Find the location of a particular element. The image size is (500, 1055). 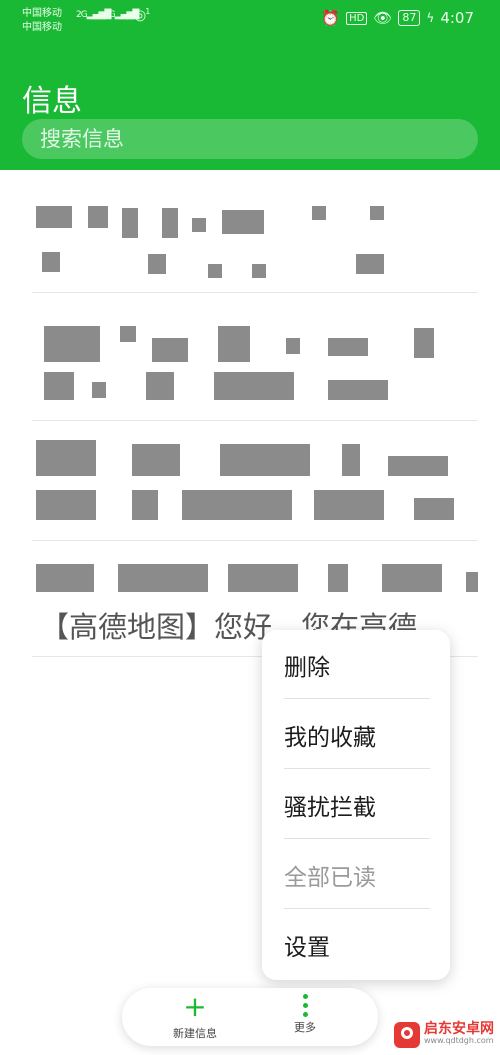

watermark-url: www.qdtdgh.com is located at coordinates (459, 1040).